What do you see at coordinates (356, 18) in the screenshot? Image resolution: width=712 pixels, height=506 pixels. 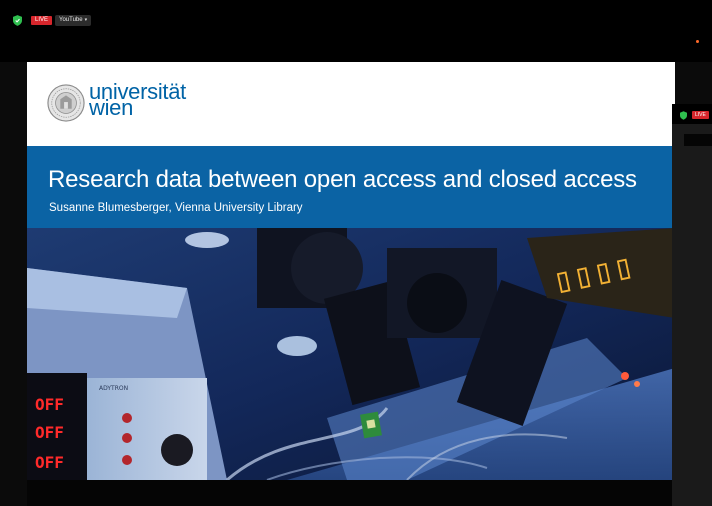 I see `window-top-bar: LIVE YouTube ▾` at bounding box center [356, 18].